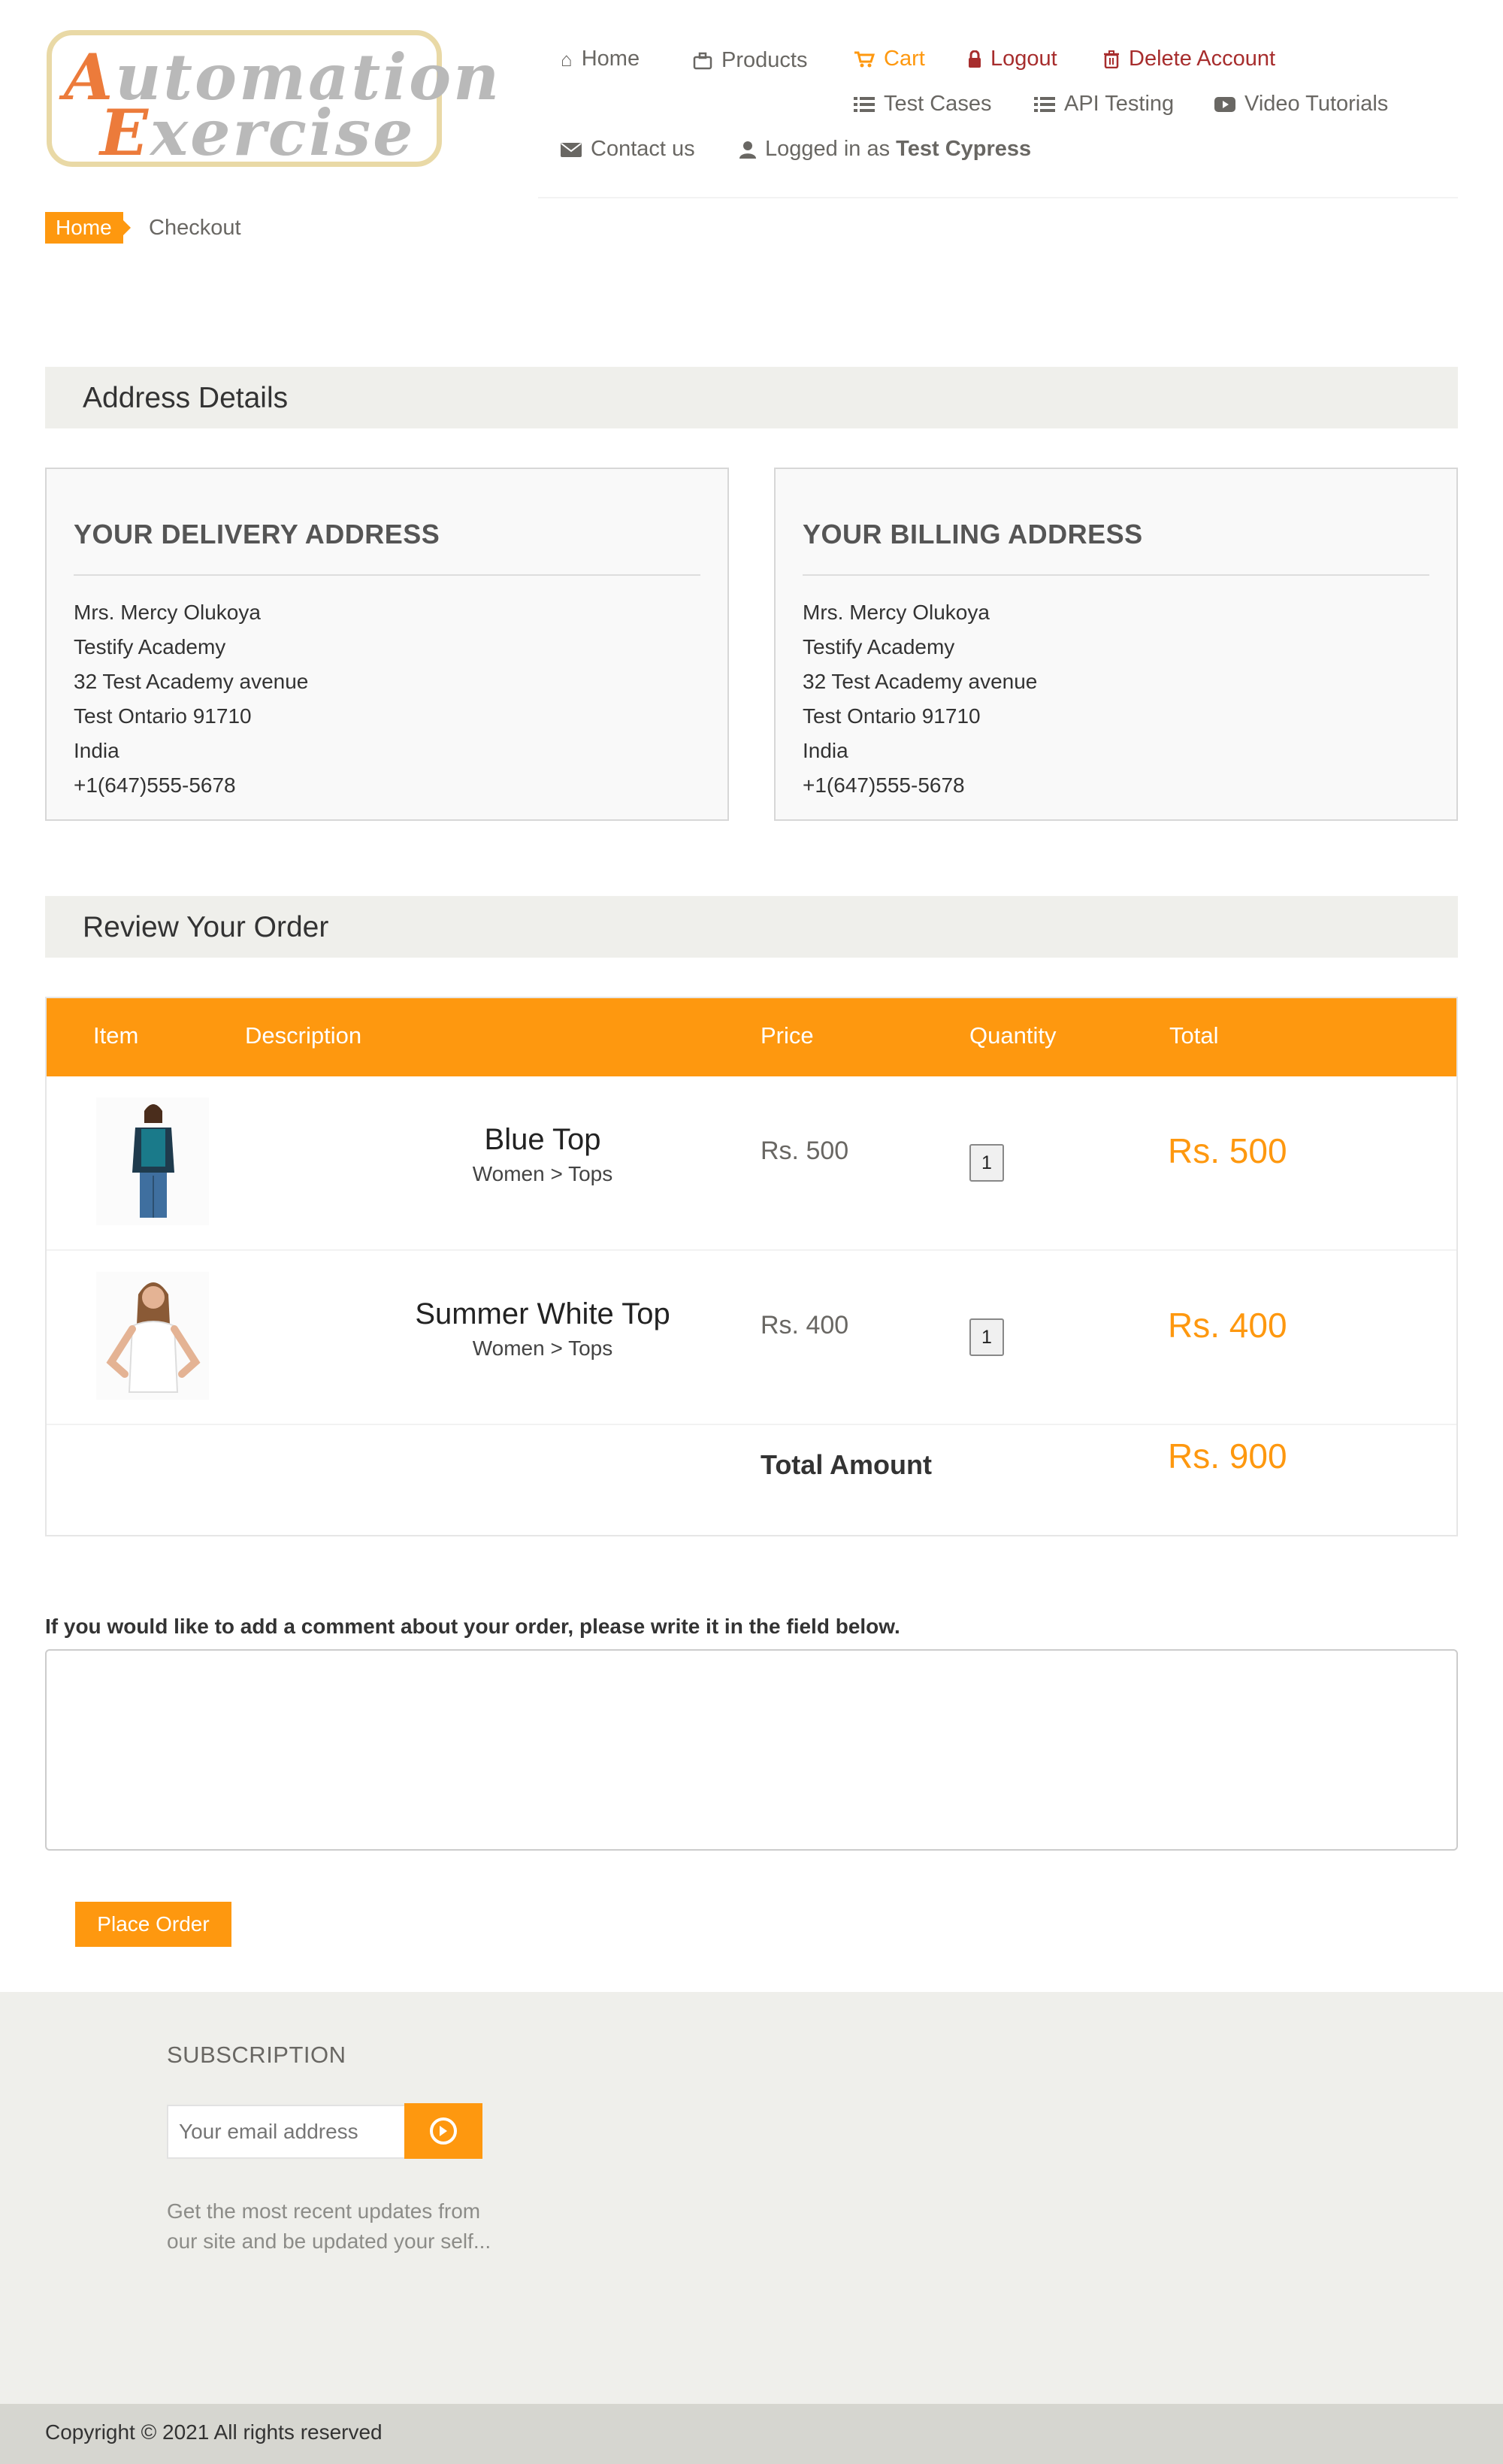 The width and height of the screenshot is (1503, 2464). Describe the element at coordinates (283, 132) in the screenshot. I see `logo-text-2b: xercise` at that location.